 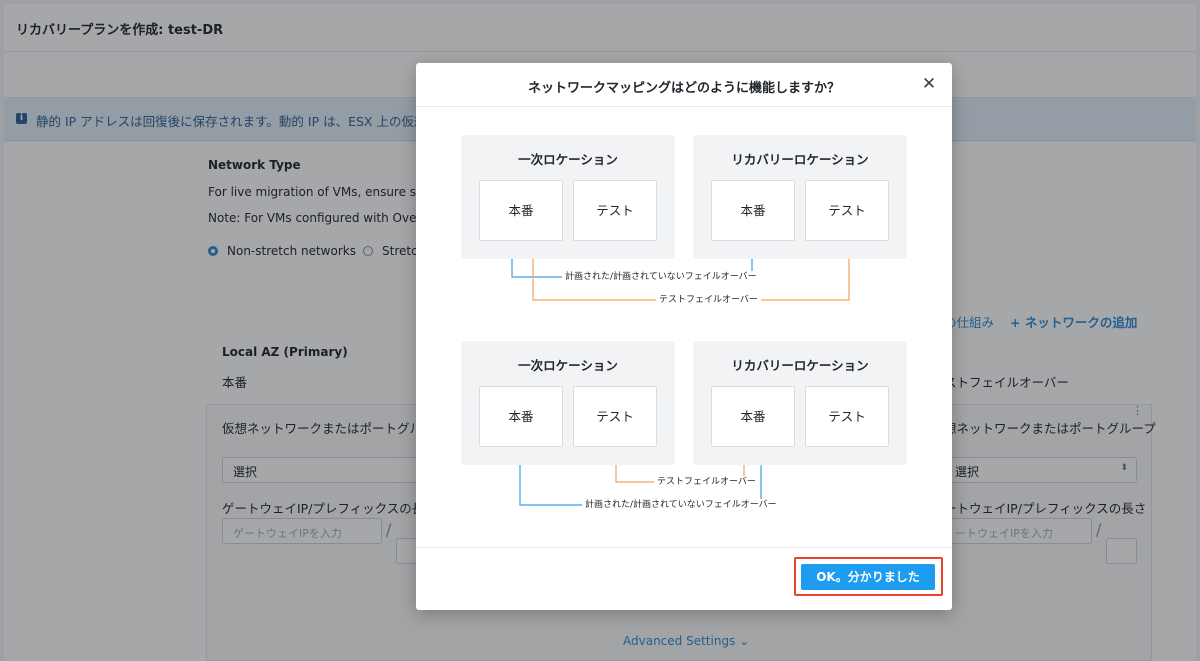 What do you see at coordinates (521, 210) in the screenshot?
I see `prod-env-primary-1: 本番` at bounding box center [521, 210].